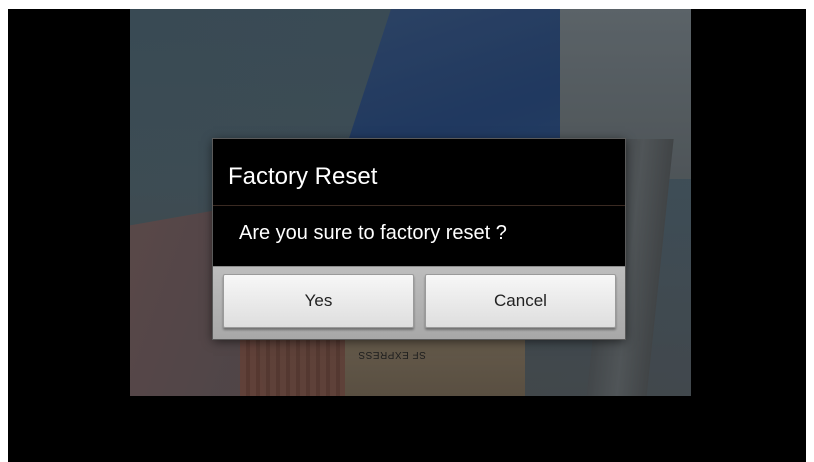 The height and width of the screenshot is (462, 814). I want to click on dialog-divider, so click(419, 205).